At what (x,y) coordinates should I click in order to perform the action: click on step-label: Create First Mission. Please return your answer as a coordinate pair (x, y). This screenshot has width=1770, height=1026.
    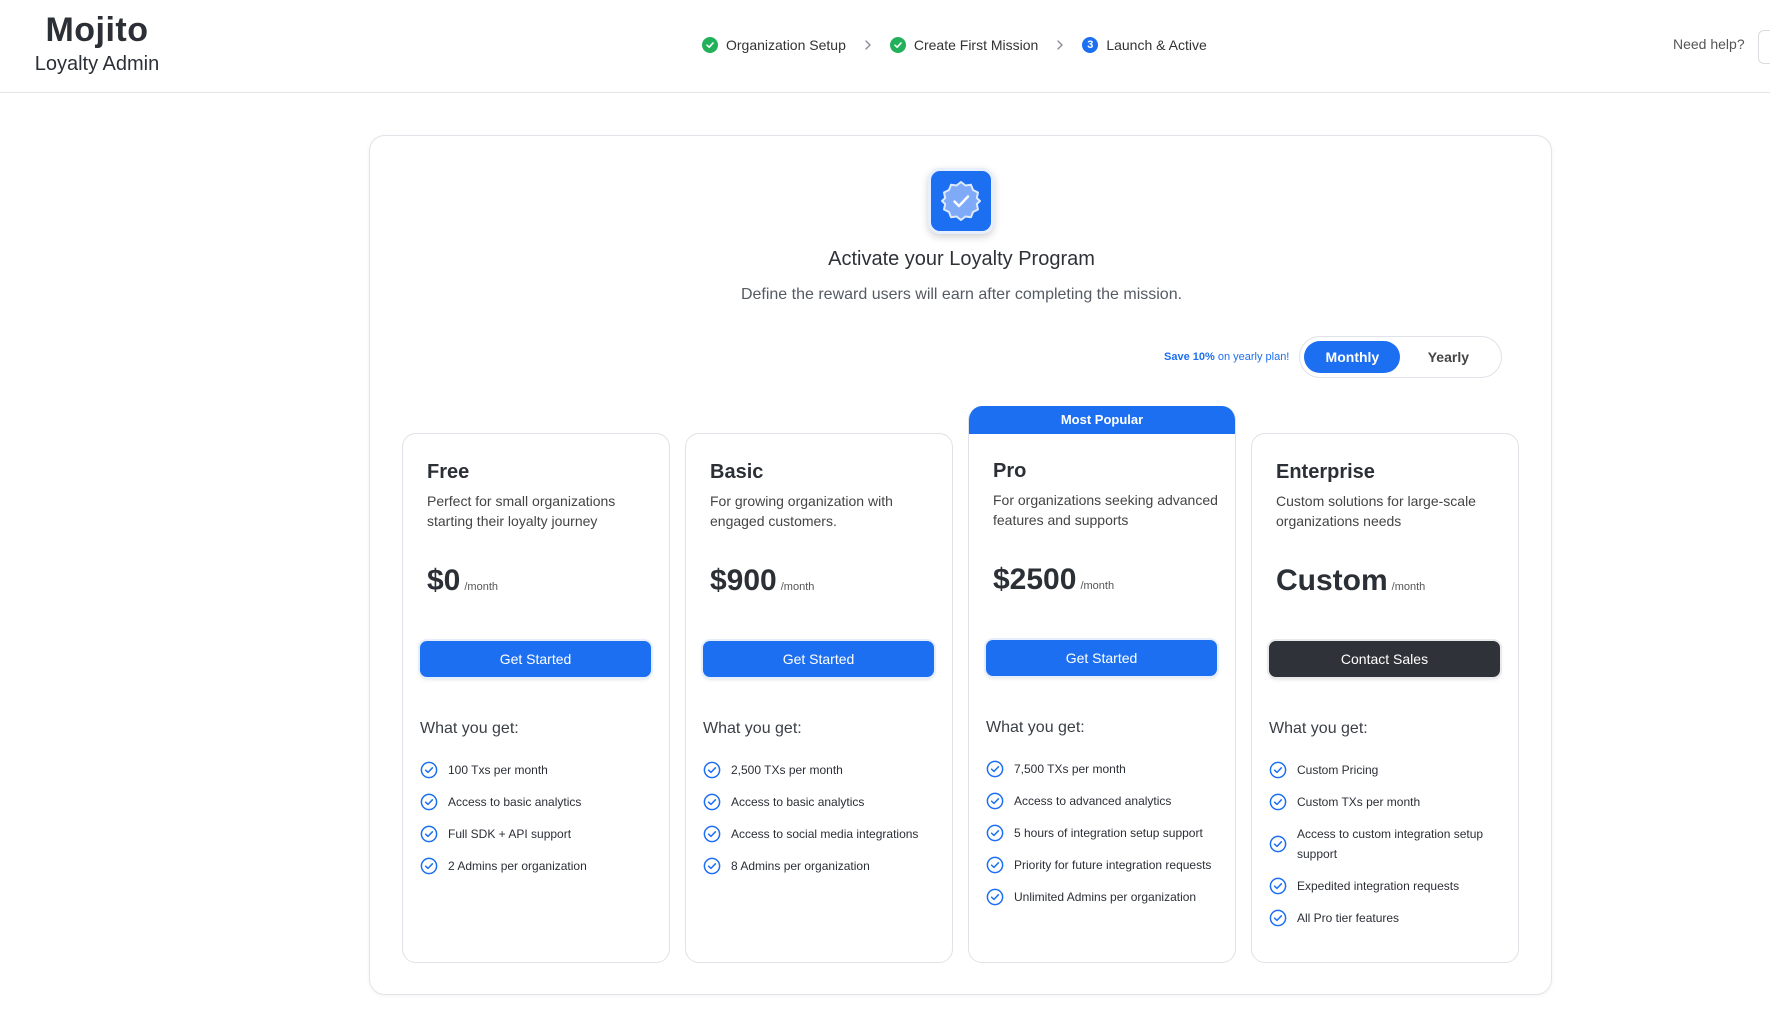
    Looking at the image, I should click on (976, 45).